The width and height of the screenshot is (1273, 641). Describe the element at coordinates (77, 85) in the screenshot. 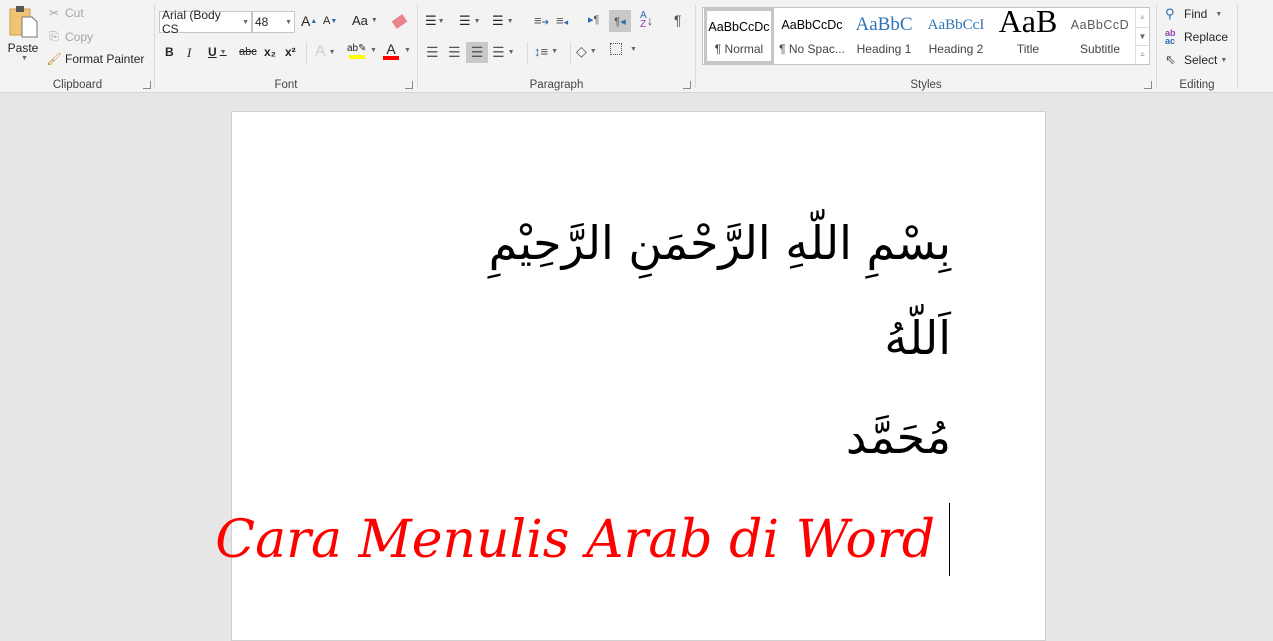

I see `clipboard-group-label: Clipboard` at that location.